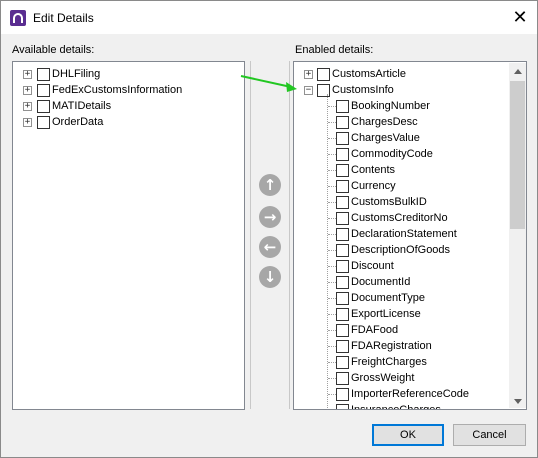 Image resolution: width=538 pixels, height=458 pixels. I want to click on scroll-up-arrow-icon, so click(518, 71).